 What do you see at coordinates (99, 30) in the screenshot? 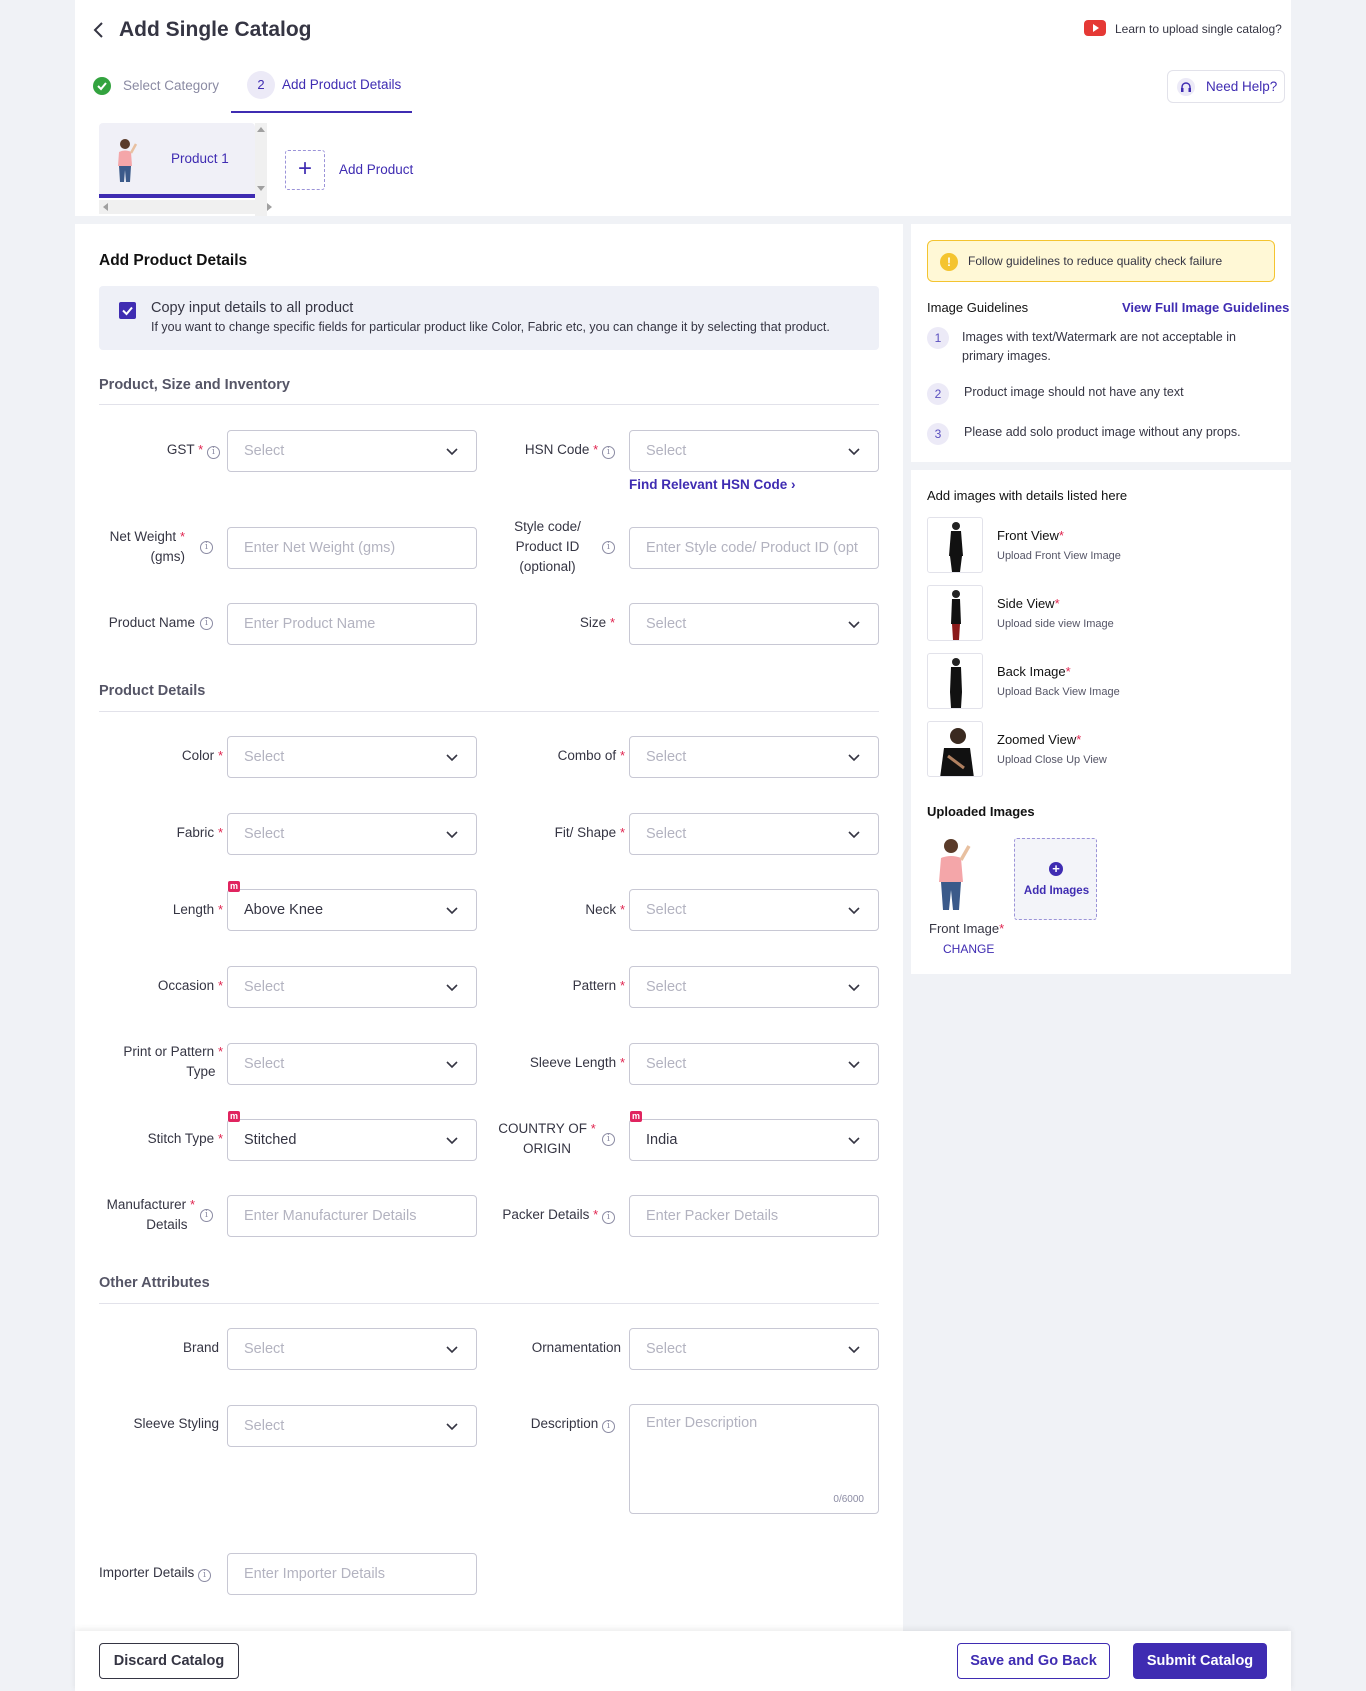
I see `back-arrow-icon` at bounding box center [99, 30].